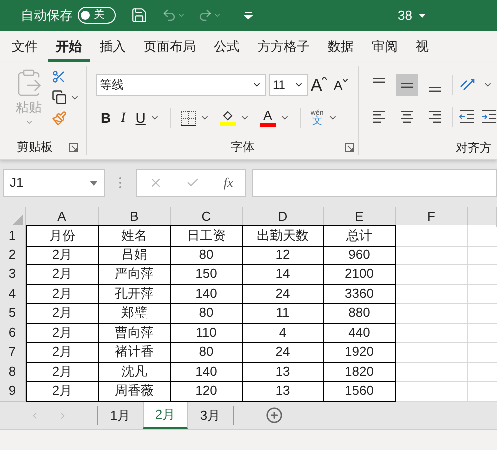 The image size is (497, 450). I want to click on sheet-tab: 3月, so click(210, 415).